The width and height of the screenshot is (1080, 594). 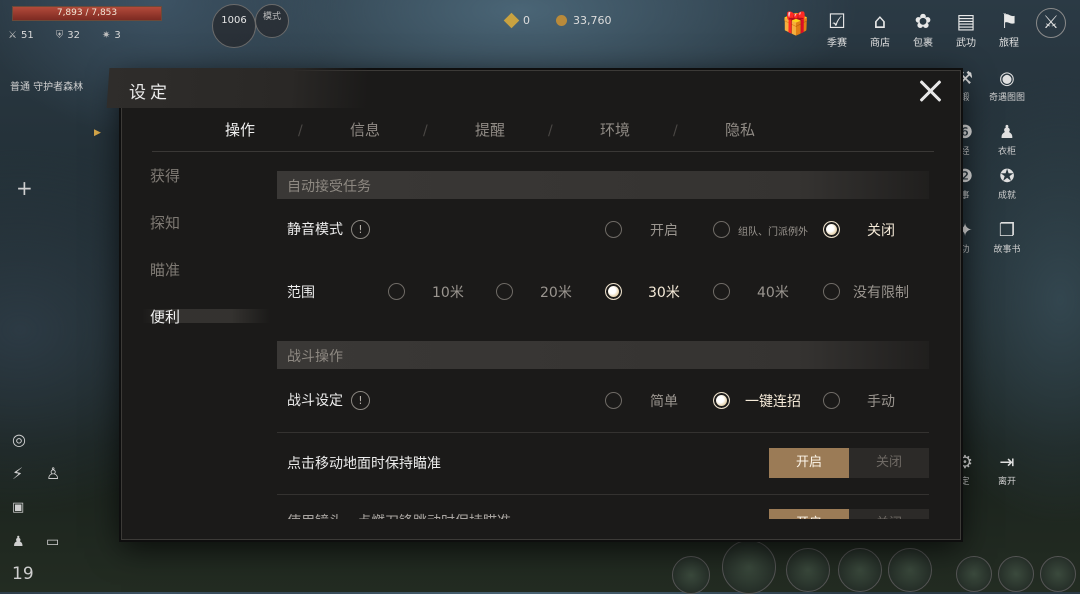 I want to click on side-wardrobe: ♟ 衣柜, so click(x=1007, y=139).